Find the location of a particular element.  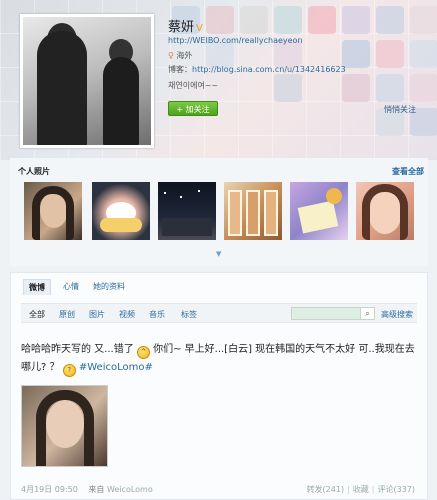

post-text-part: 哪儿? ？ is located at coordinates (40, 367).